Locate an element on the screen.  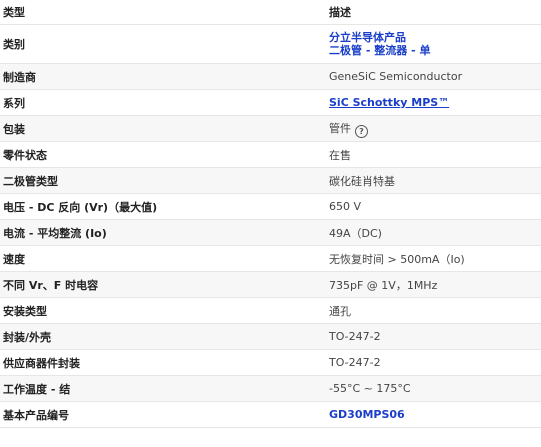
category-values: 分立半导体产品 二极管 - 整流器 - 单 is located at coordinates (433, 44).